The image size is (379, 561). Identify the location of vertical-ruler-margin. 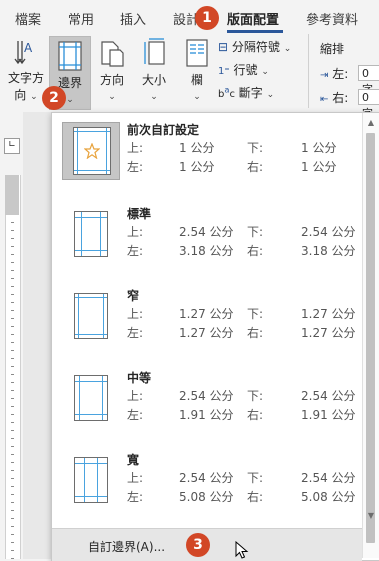
(12, 195).